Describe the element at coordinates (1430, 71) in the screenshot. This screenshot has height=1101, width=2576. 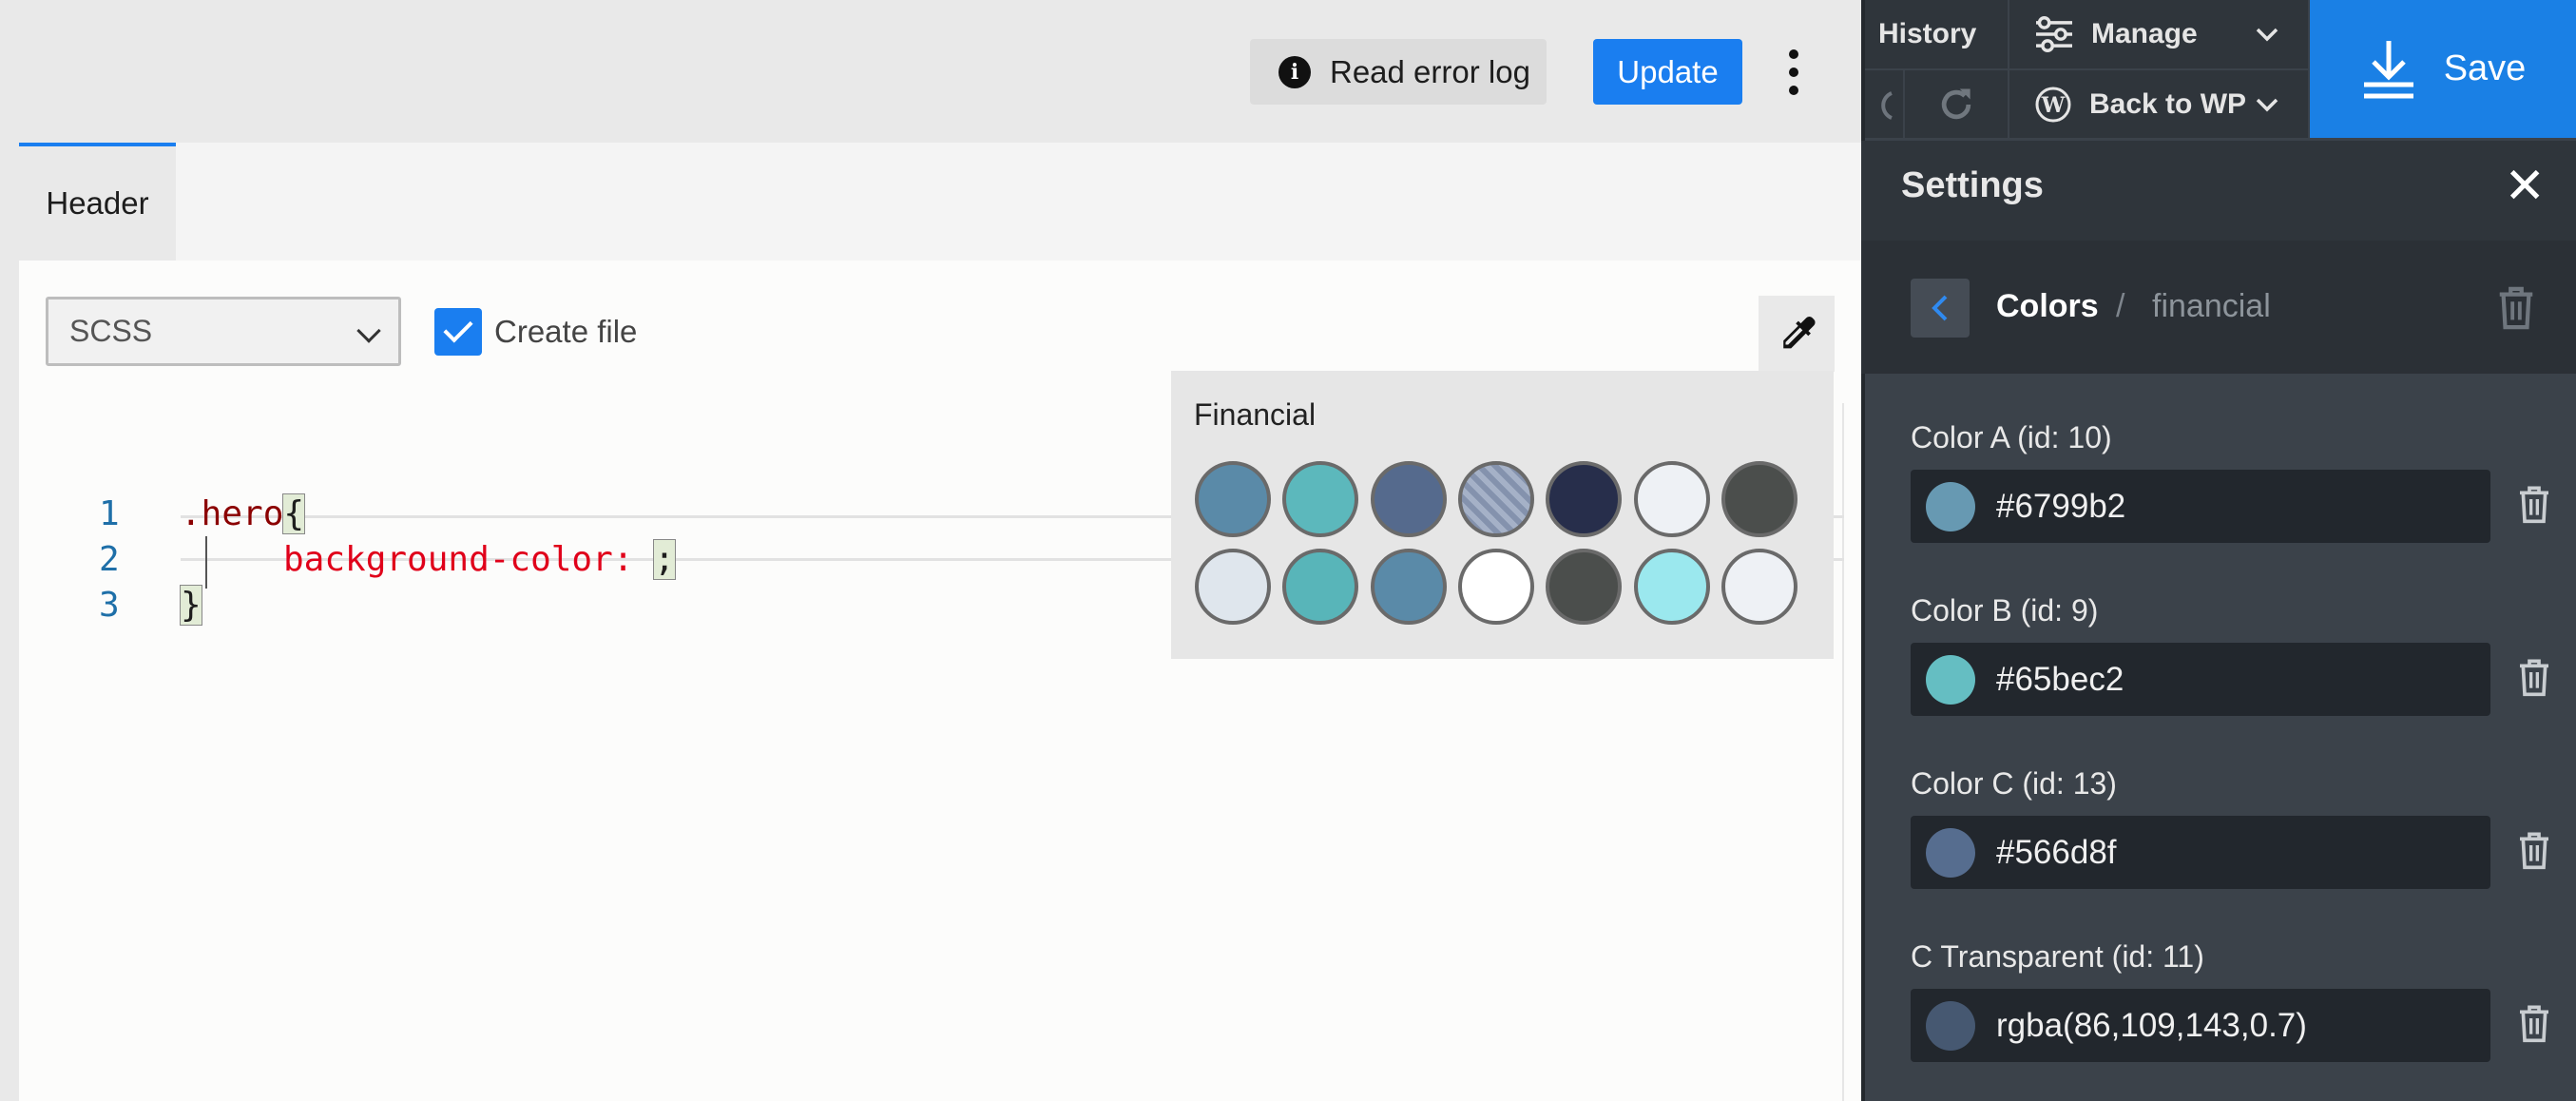
I see `read-error-log-label: Read error log` at that location.